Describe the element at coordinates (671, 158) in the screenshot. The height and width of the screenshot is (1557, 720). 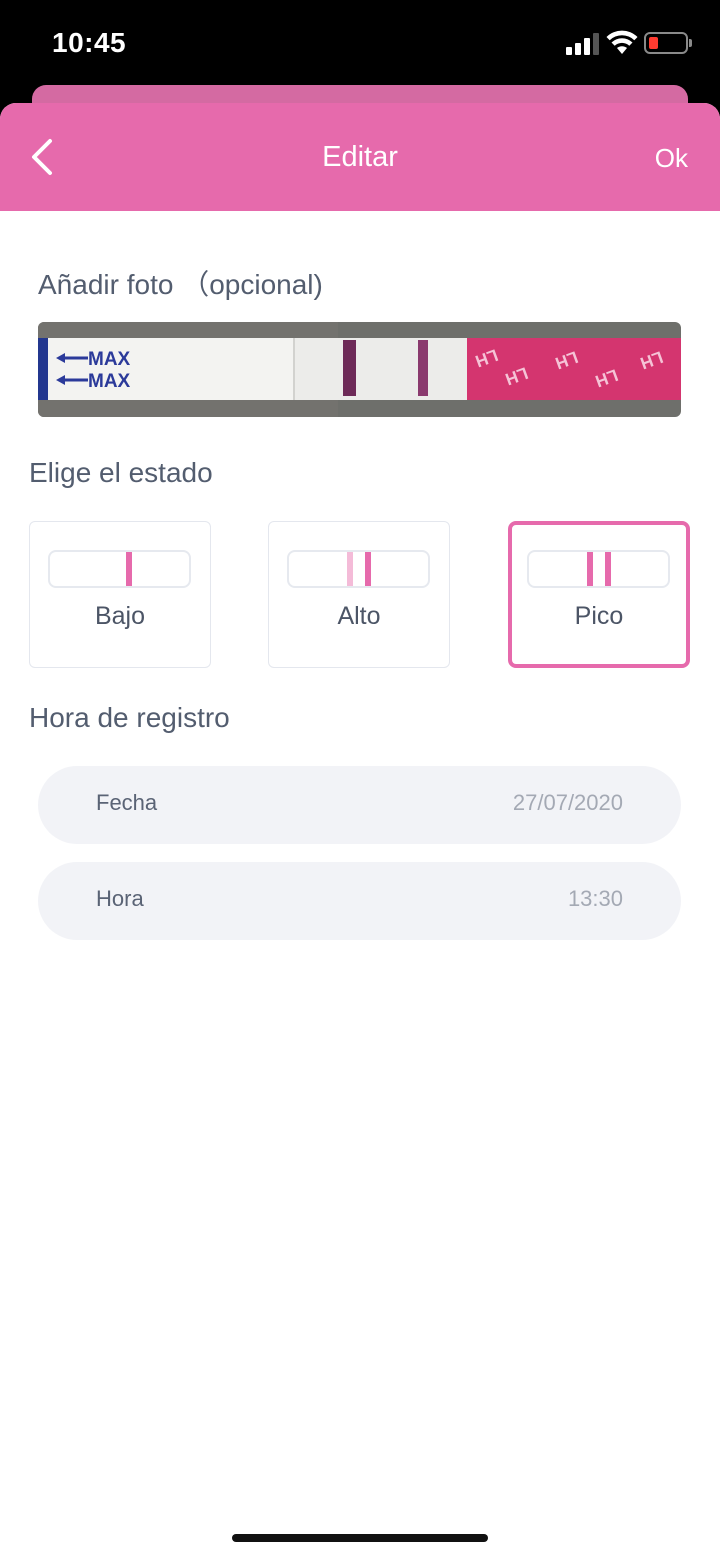
I see `ok-button: Ok` at that location.